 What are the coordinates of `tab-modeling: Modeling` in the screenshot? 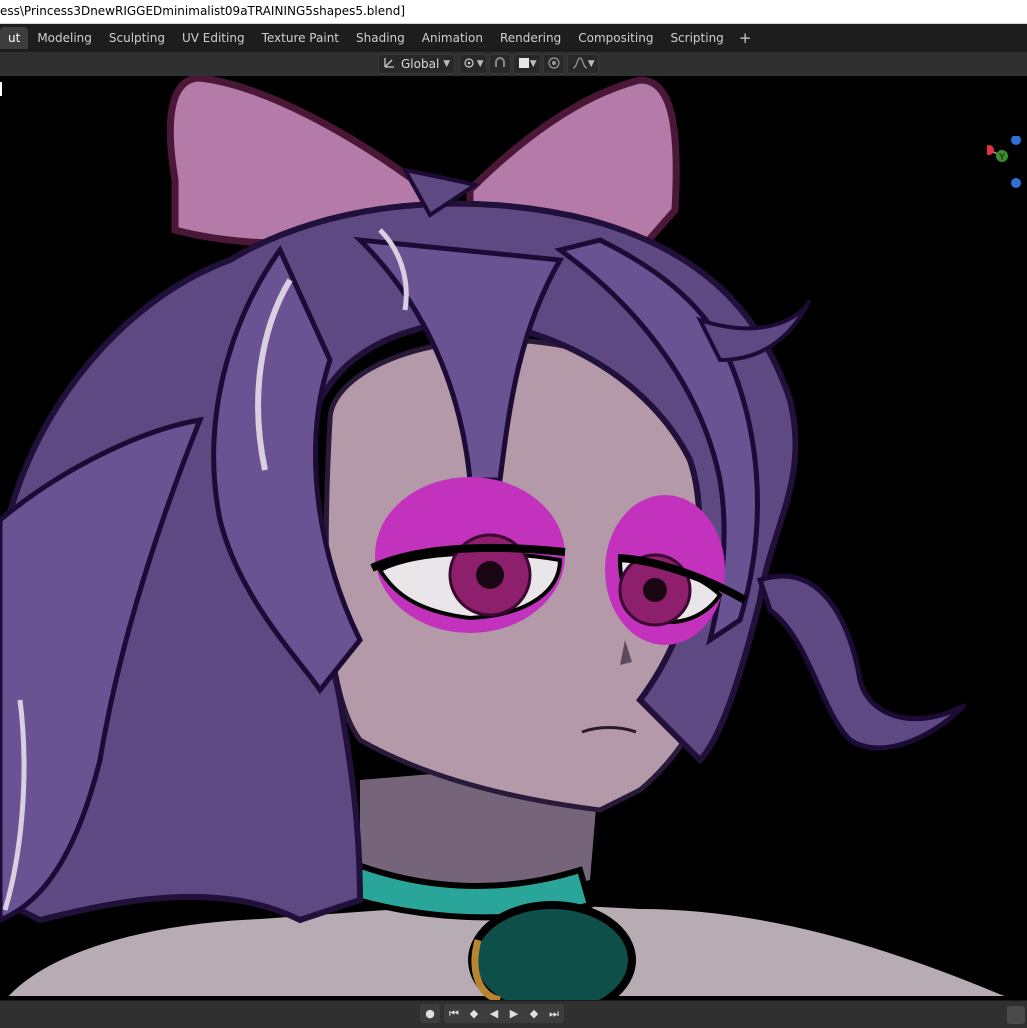 It's located at (64, 38).